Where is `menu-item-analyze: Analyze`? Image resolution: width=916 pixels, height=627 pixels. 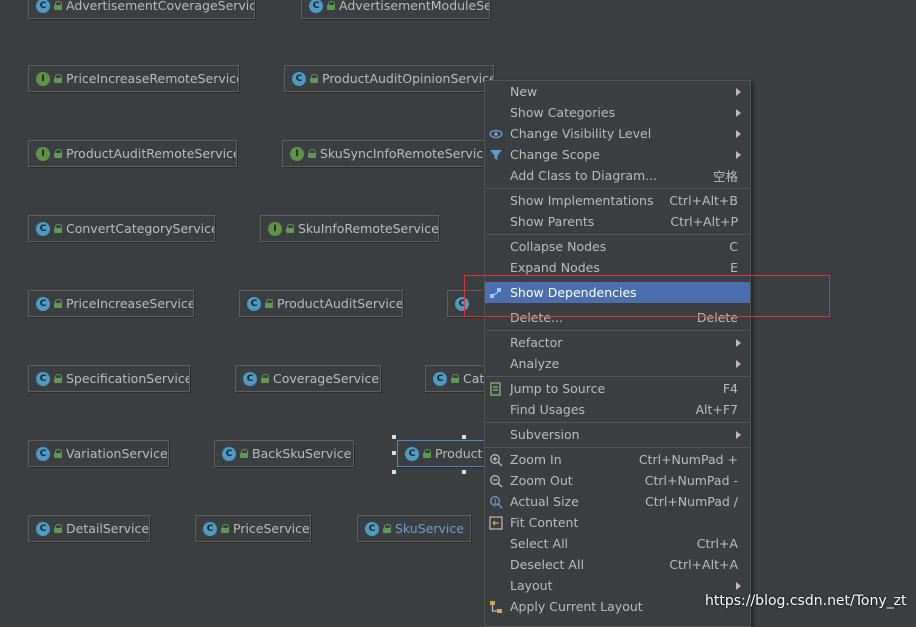
menu-item-analyze: Analyze is located at coordinates (617, 363).